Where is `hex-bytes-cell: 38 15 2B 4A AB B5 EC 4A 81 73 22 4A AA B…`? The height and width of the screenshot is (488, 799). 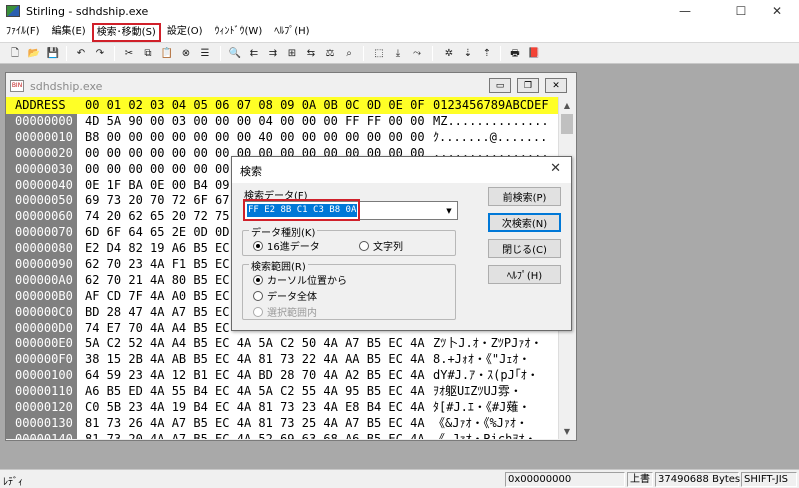 hex-bytes-cell: 38 15 2B 4A AB B5 EC 4A 81 73 22 4A AA B… is located at coordinates (255, 360).